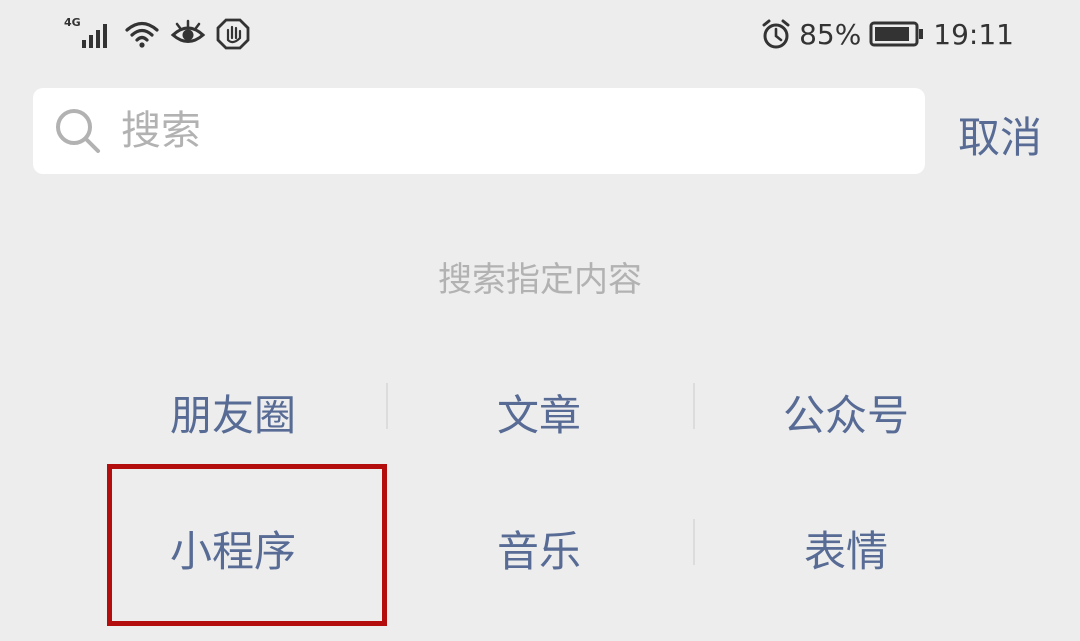 Image resolution: width=1080 pixels, height=641 pixels. What do you see at coordinates (501, 131) in the screenshot?
I see `search-input` at bounding box center [501, 131].